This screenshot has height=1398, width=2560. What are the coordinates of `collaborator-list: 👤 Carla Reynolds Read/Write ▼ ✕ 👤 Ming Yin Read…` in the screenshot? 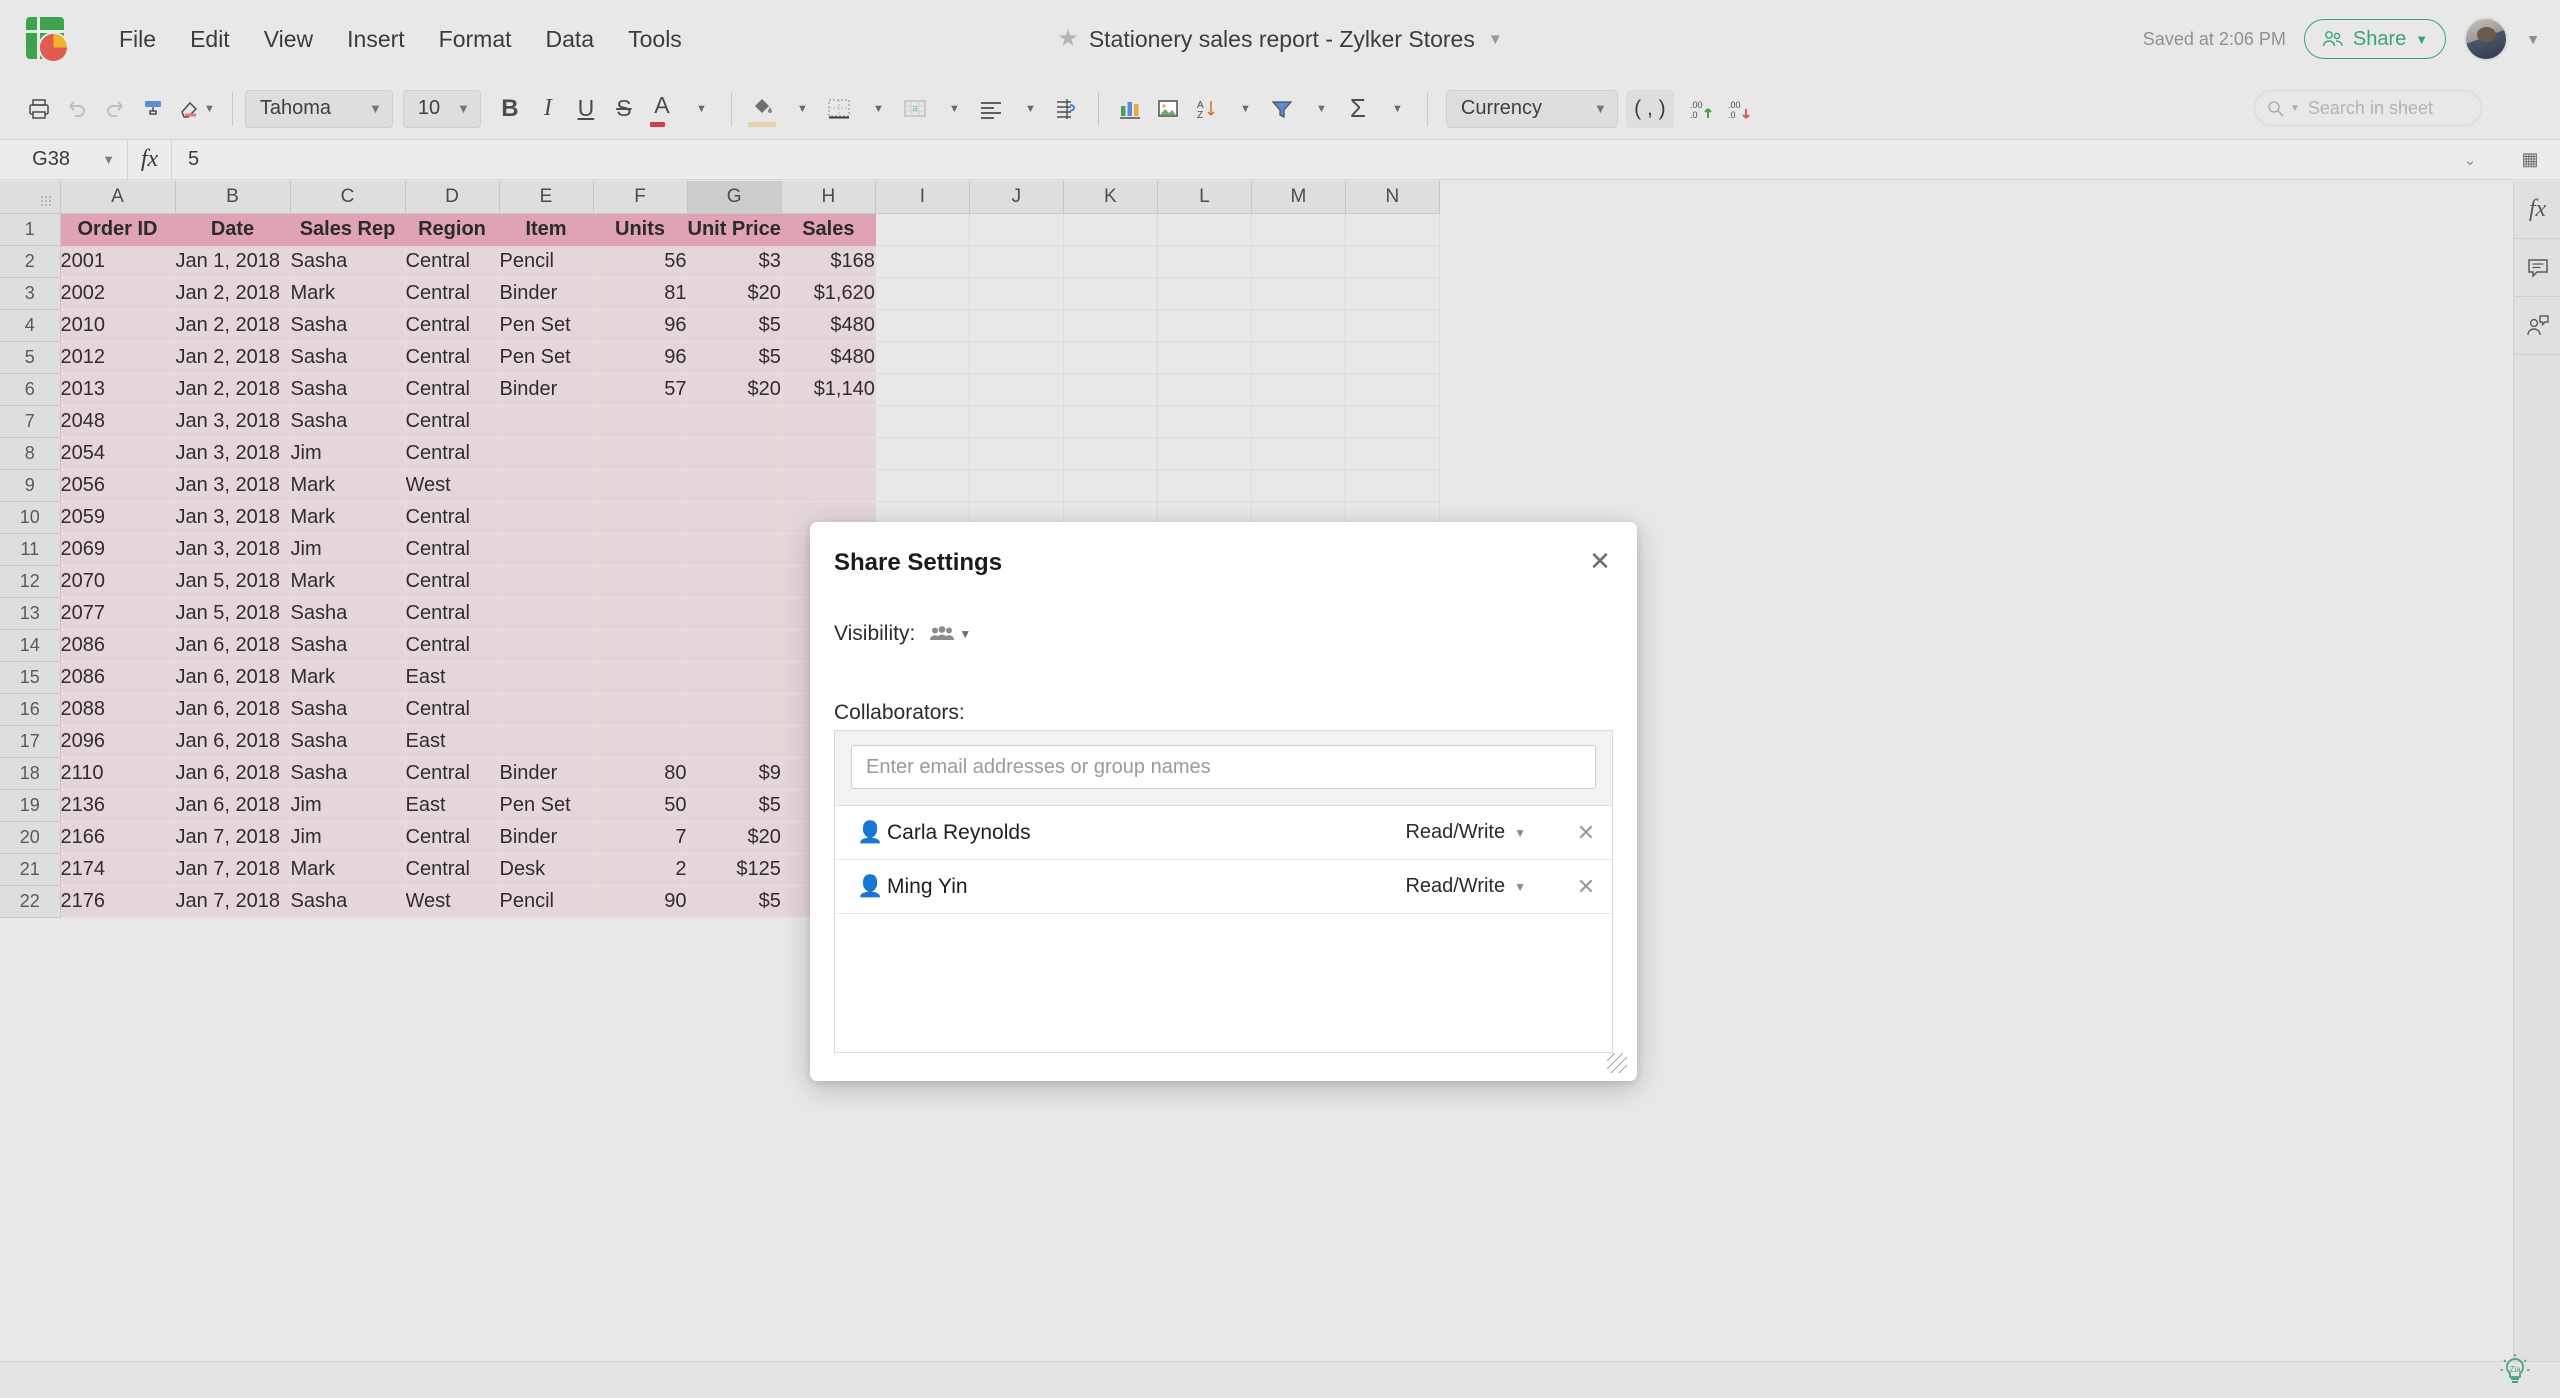 It's located at (1223, 860).